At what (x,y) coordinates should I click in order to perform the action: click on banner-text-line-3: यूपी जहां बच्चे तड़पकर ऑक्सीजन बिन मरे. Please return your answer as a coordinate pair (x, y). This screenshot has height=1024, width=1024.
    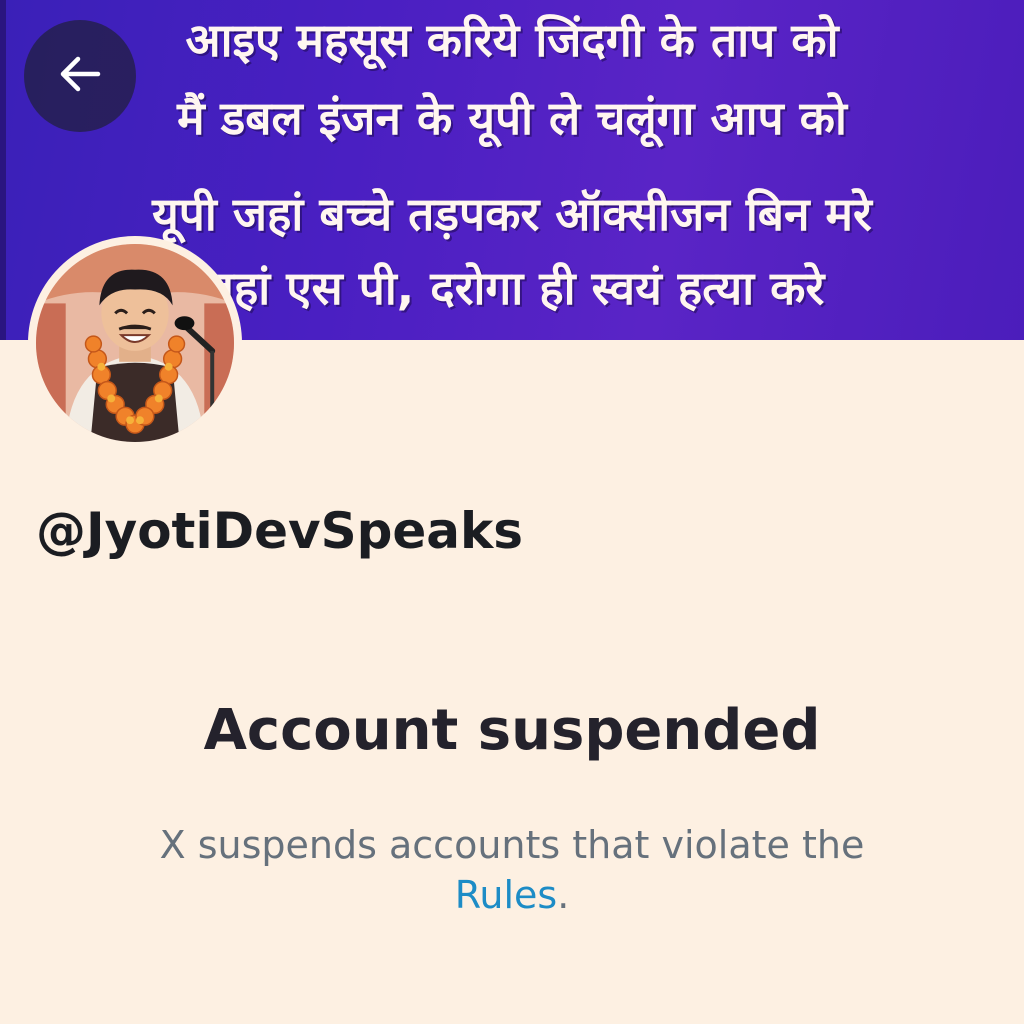
    Looking at the image, I should click on (512, 214).